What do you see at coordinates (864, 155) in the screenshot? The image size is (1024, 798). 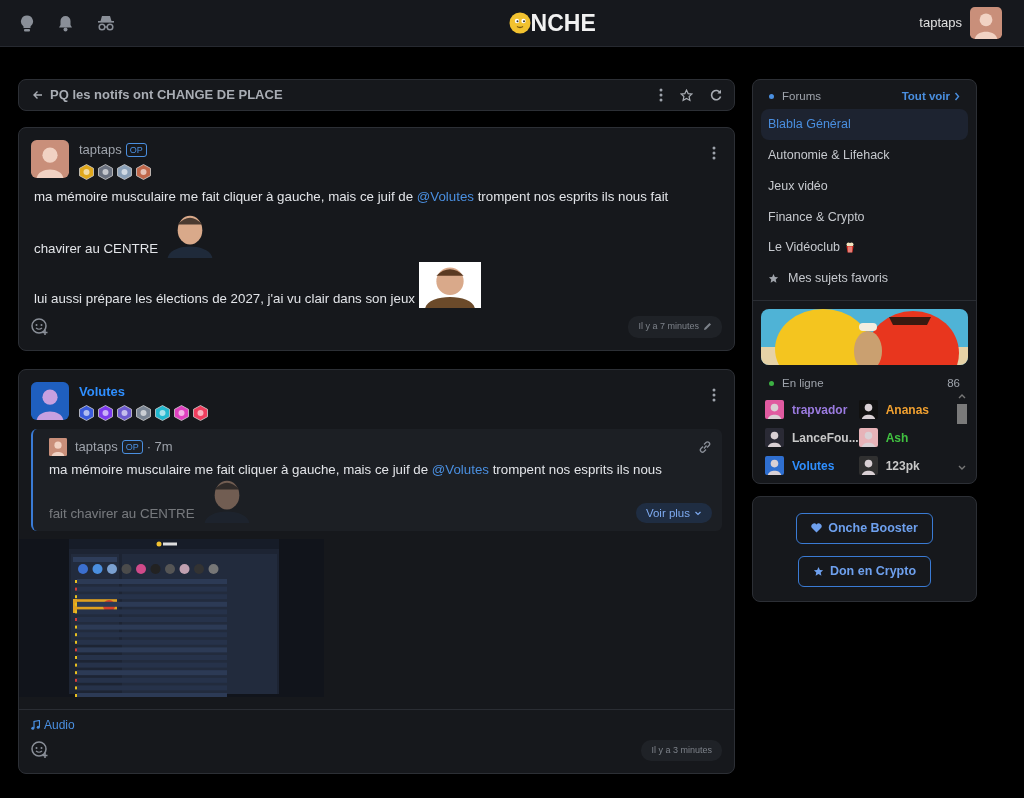 I see `forum-item: Autonomie & Lifehack` at bounding box center [864, 155].